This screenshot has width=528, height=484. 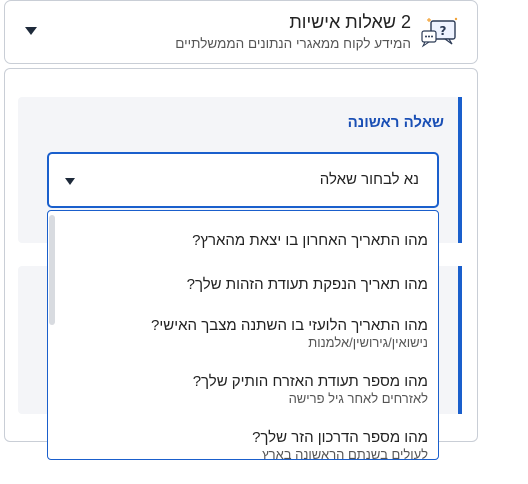 What do you see at coordinates (243, 180) in the screenshot?
I see `first-question-select: נא לבחור שאלה` at bounding box center [243, 180].